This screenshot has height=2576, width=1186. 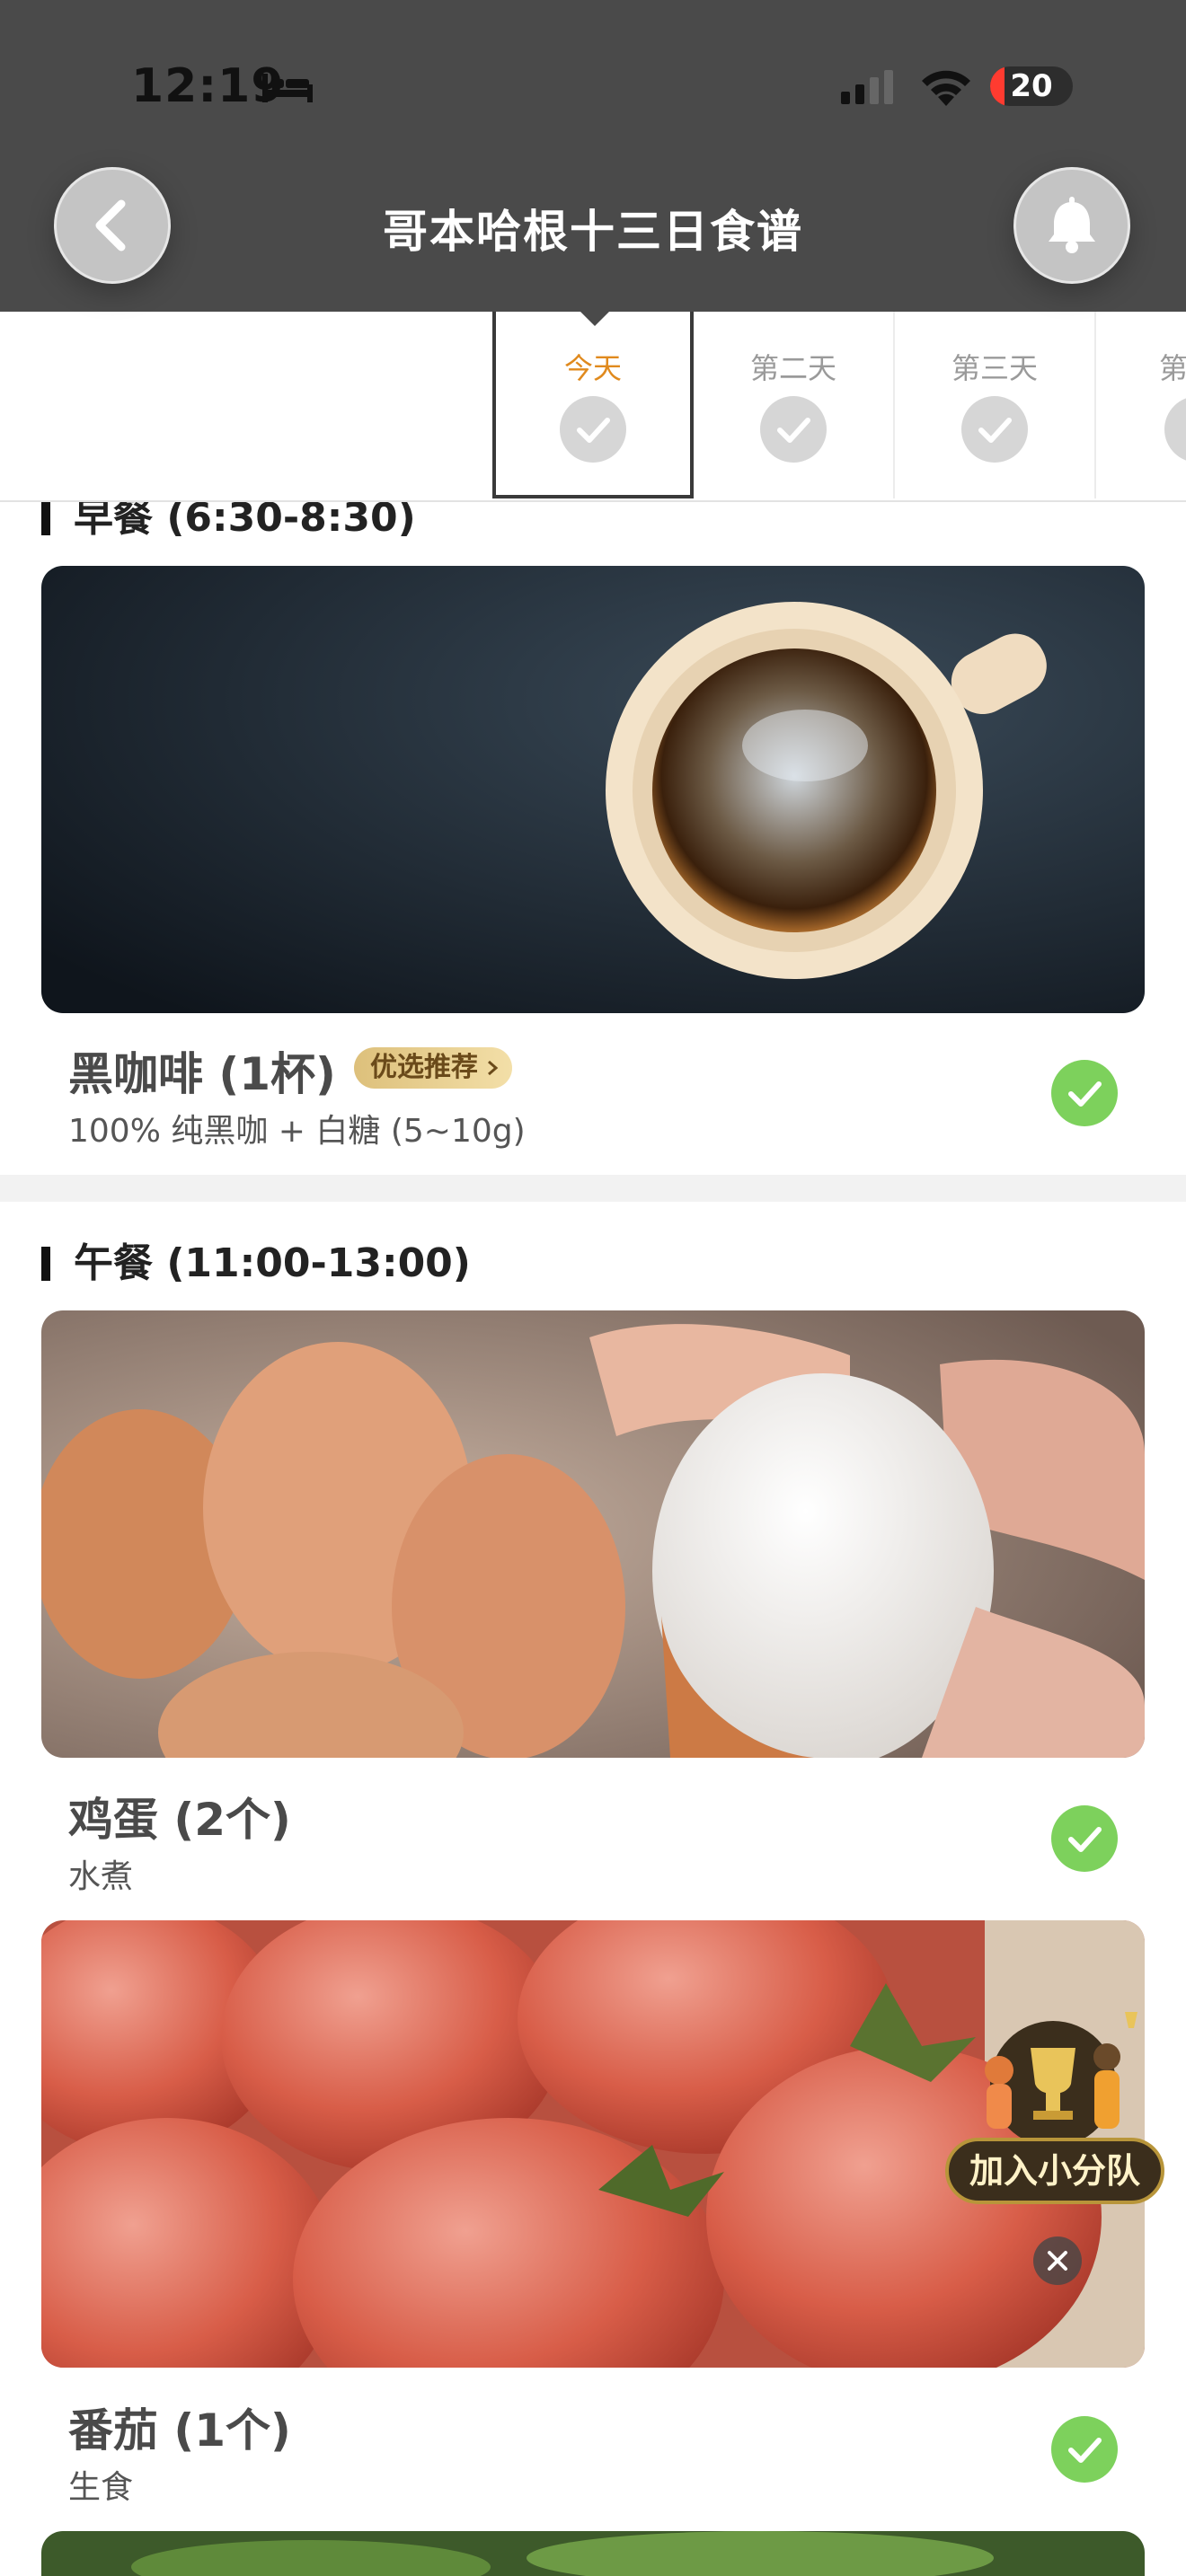 I want to click on tab-label: 第二天, so click(x=792, y=368).